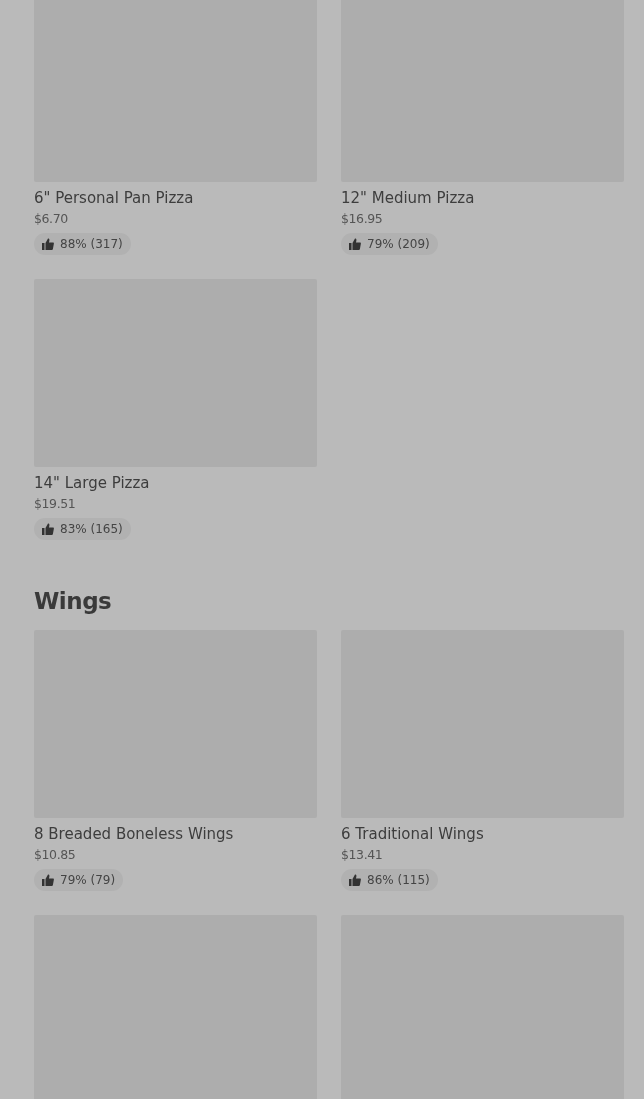 The width and height of the screenshot is (644, 1099). Describe the element at coordinates (91, 529) in the screenshot. I see `rating-text: 83% (165)` at that location.